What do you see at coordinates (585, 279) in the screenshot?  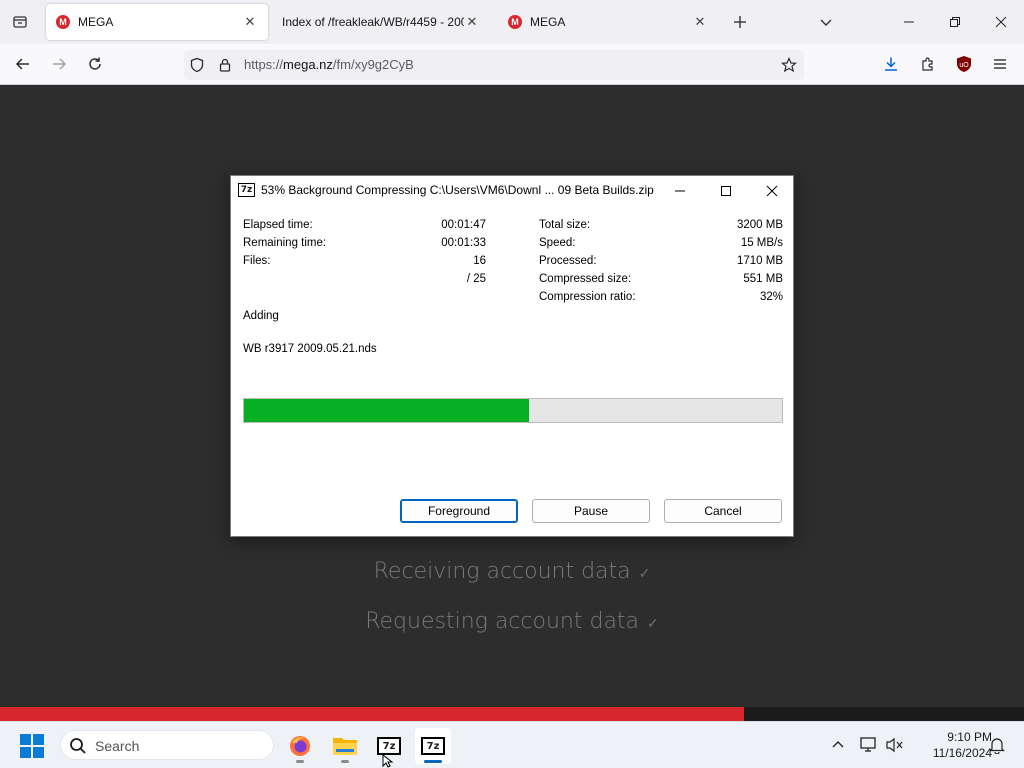 I see `stat-label: Compressed size:` at bounding box center [585, 279].